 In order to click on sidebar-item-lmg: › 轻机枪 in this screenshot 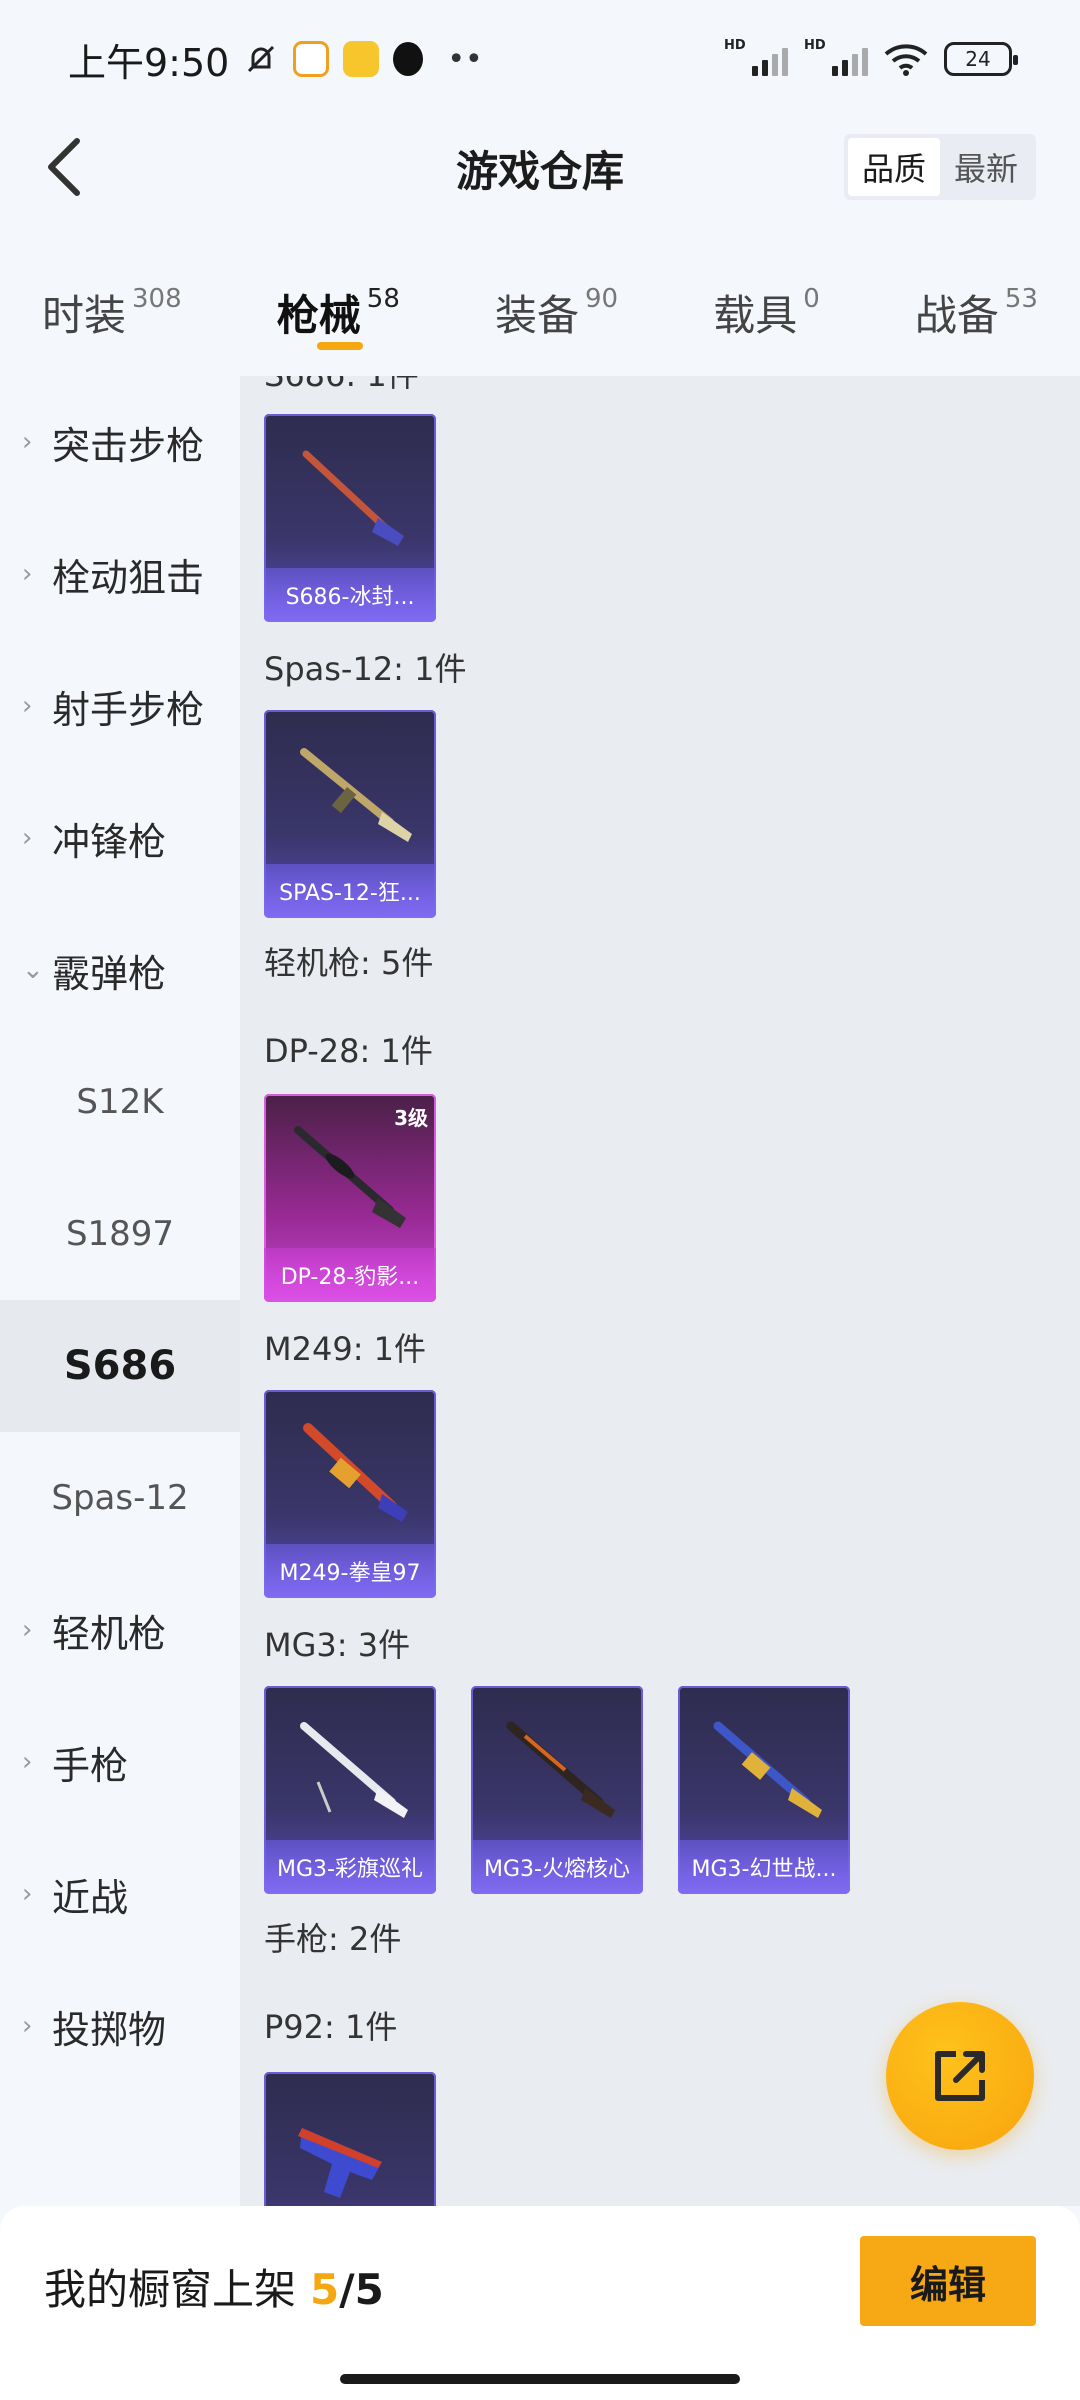, I will do `click(120, 1630)`.